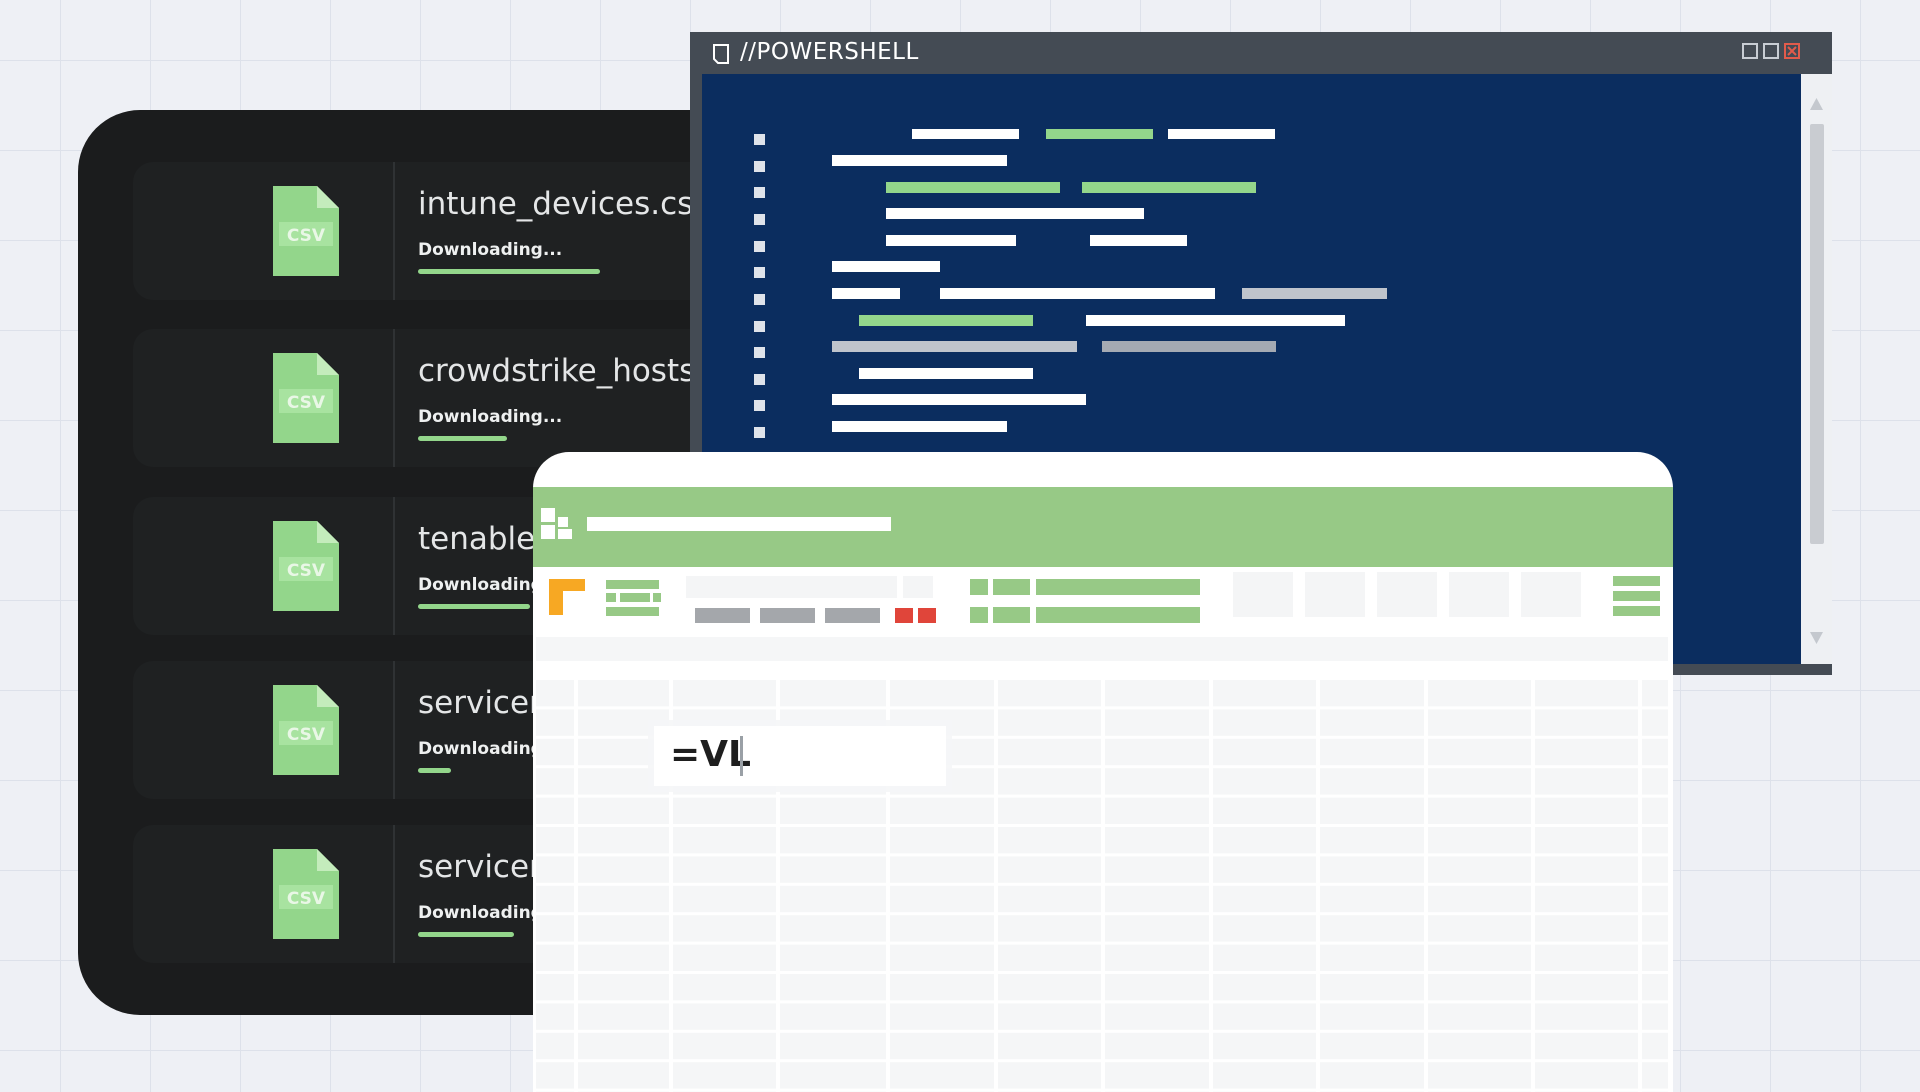  What do you see at coordinates (829, 52) in the screenshot?
I see `powershell-title: //POWERSHELL` at bounding box center [829, 52].